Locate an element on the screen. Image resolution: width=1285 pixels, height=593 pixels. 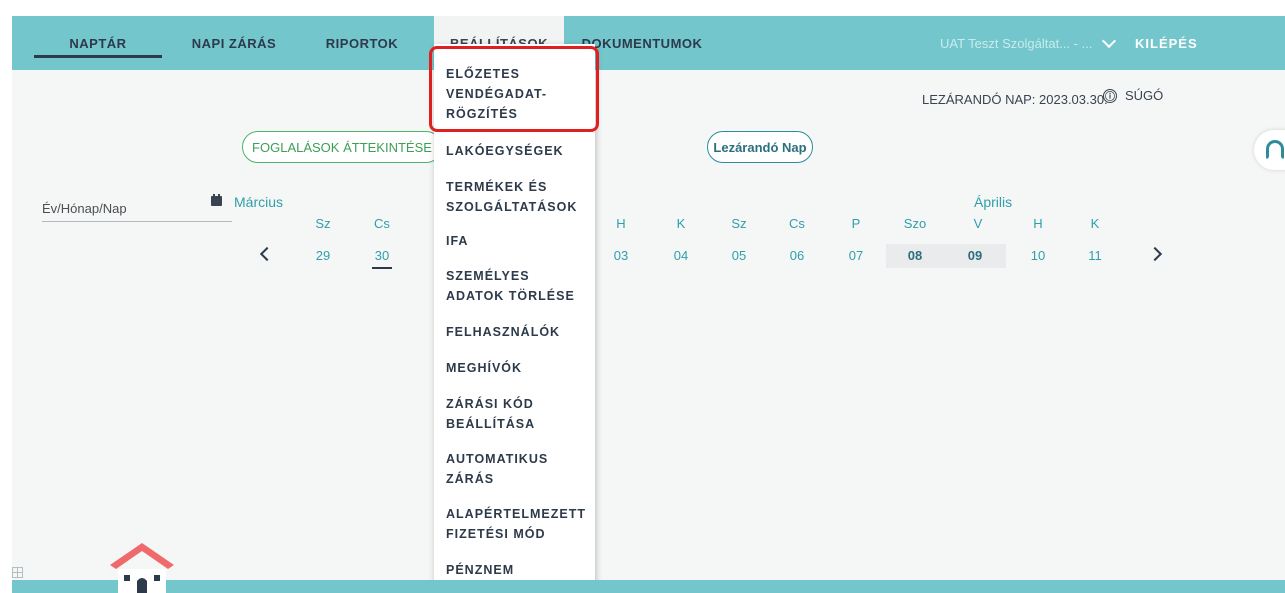
dow-label: P is located at coordinates (856, 223).